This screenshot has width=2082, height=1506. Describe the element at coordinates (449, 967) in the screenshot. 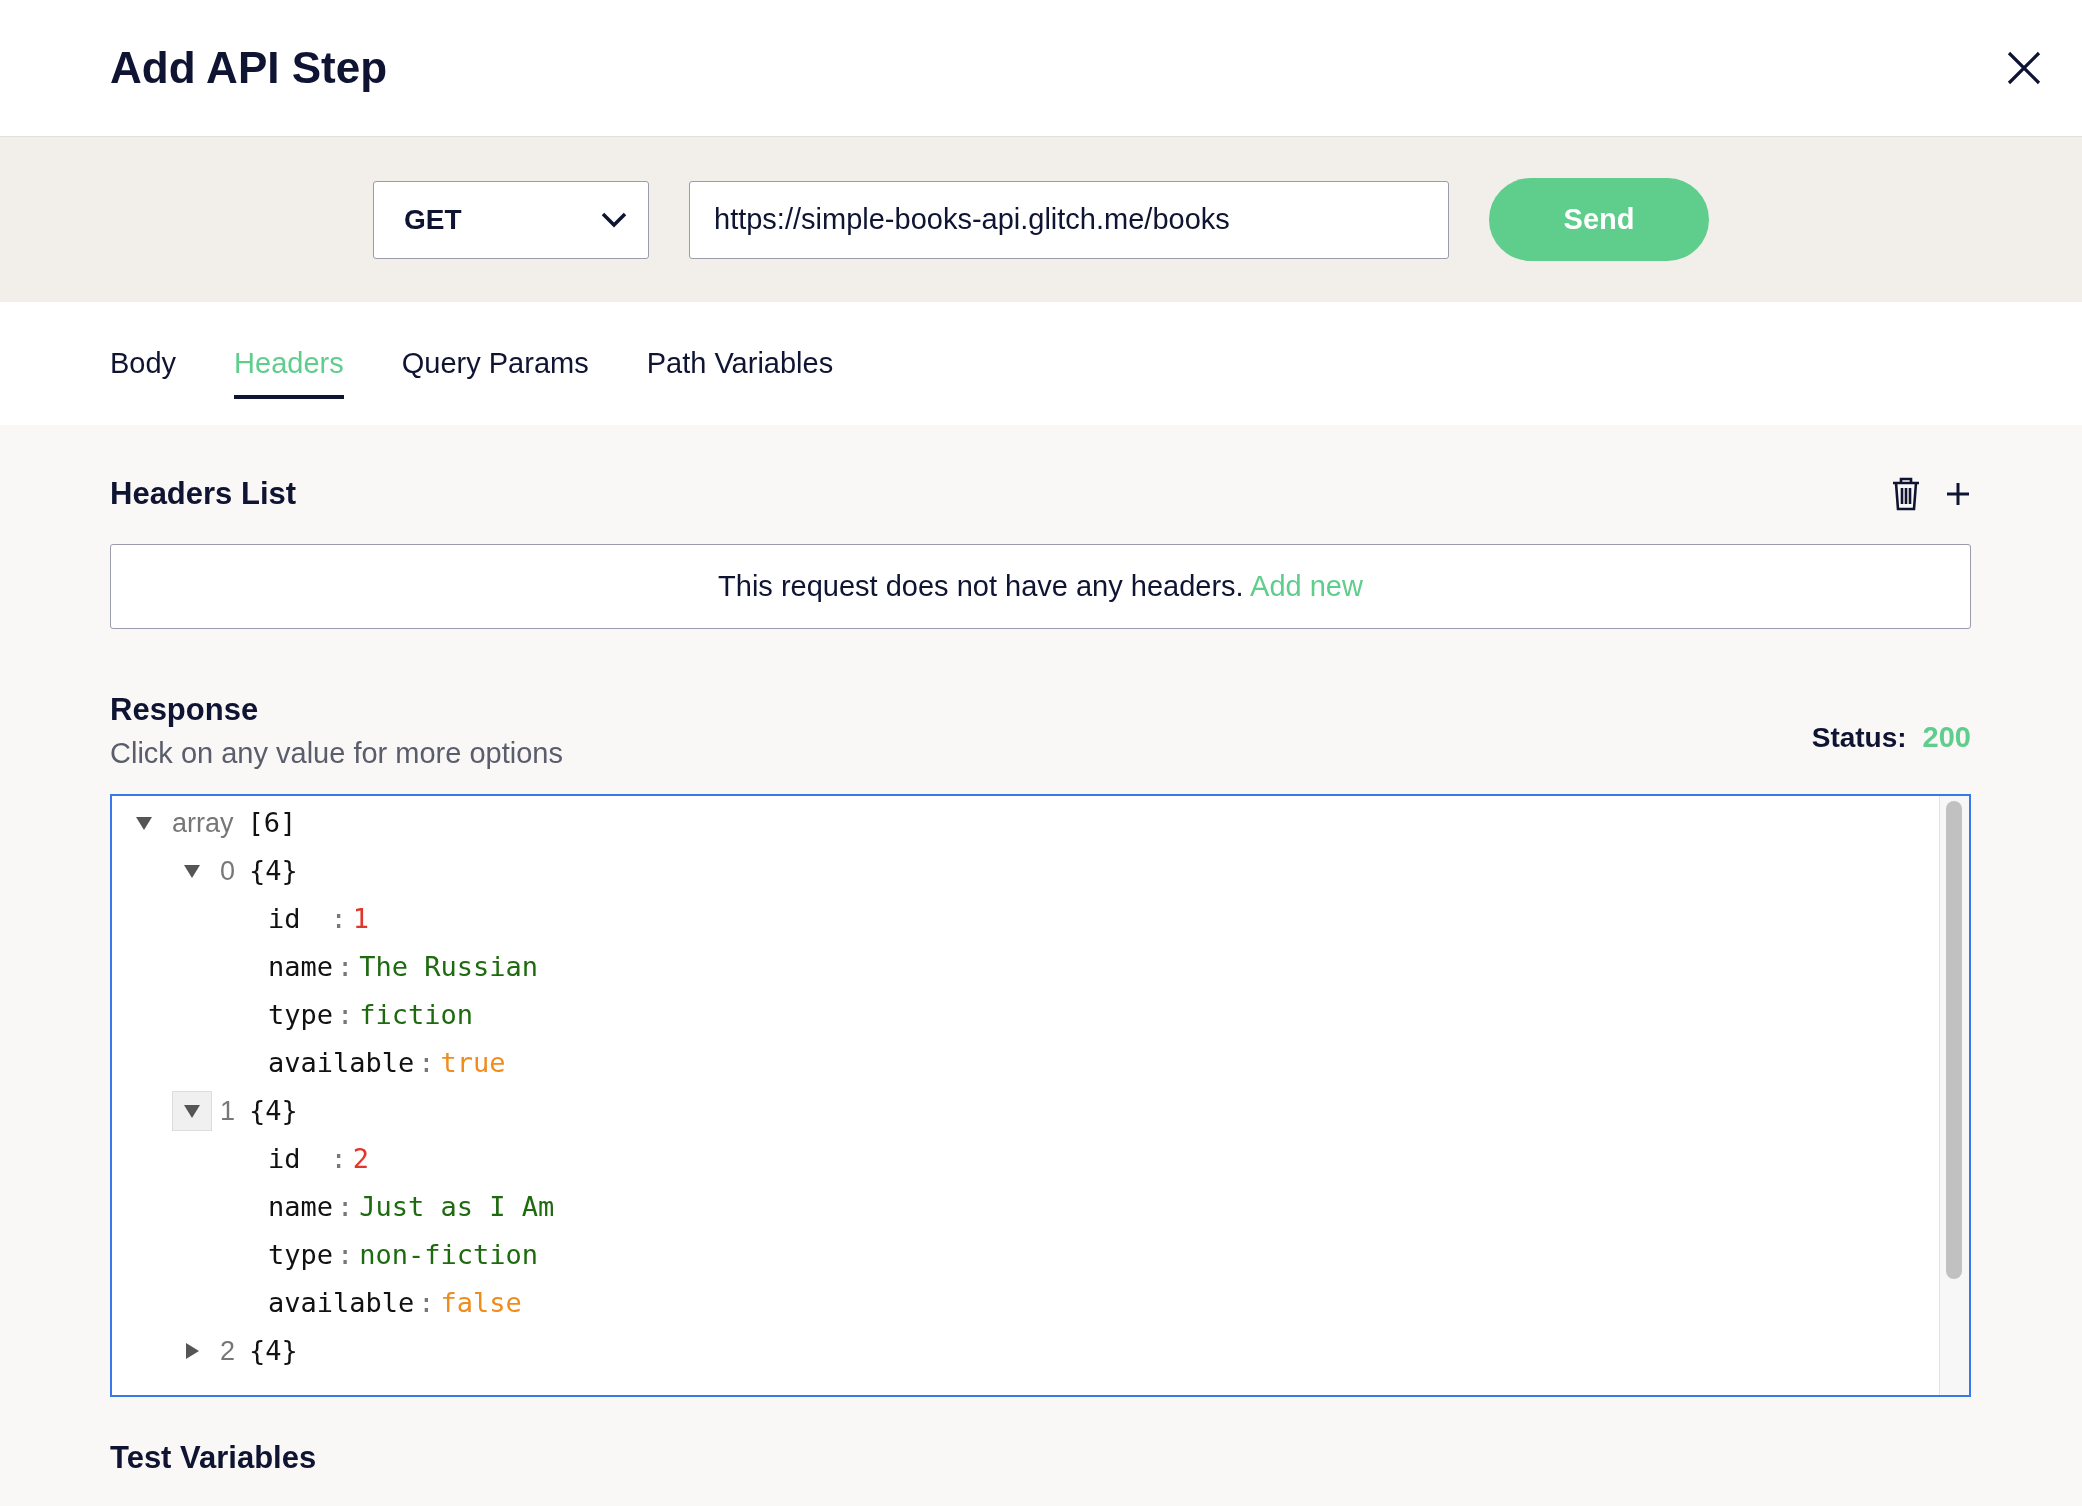

I see `field-value: The Russian` at that location.